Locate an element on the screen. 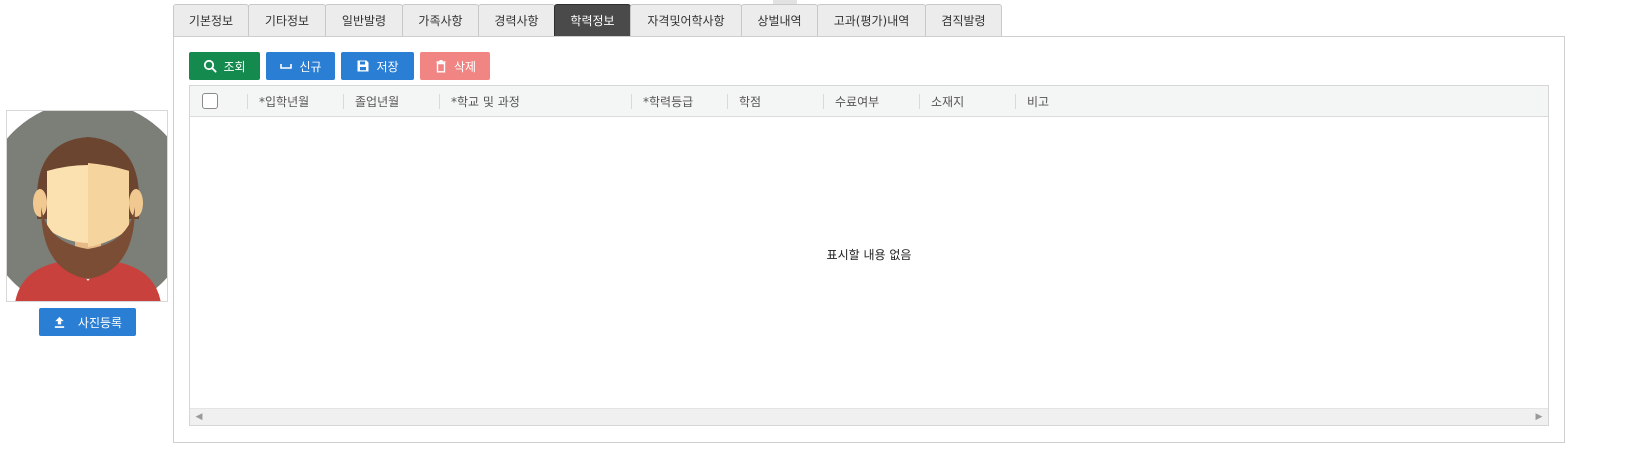  scroll-right-icon: ▶ is located at coordinates (1539, 417).